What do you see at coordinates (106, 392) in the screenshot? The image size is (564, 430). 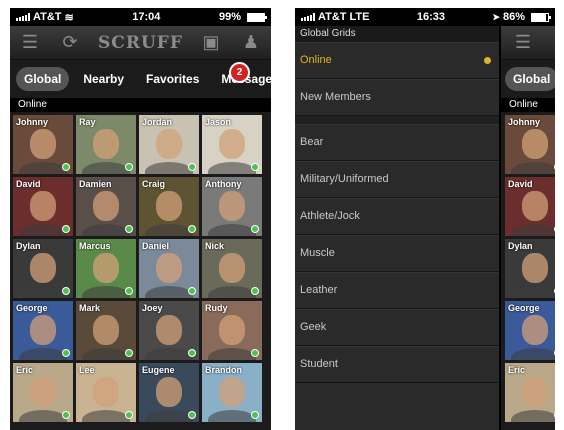 I see `profile-tile: Lee` at bounding box center [106, 392].